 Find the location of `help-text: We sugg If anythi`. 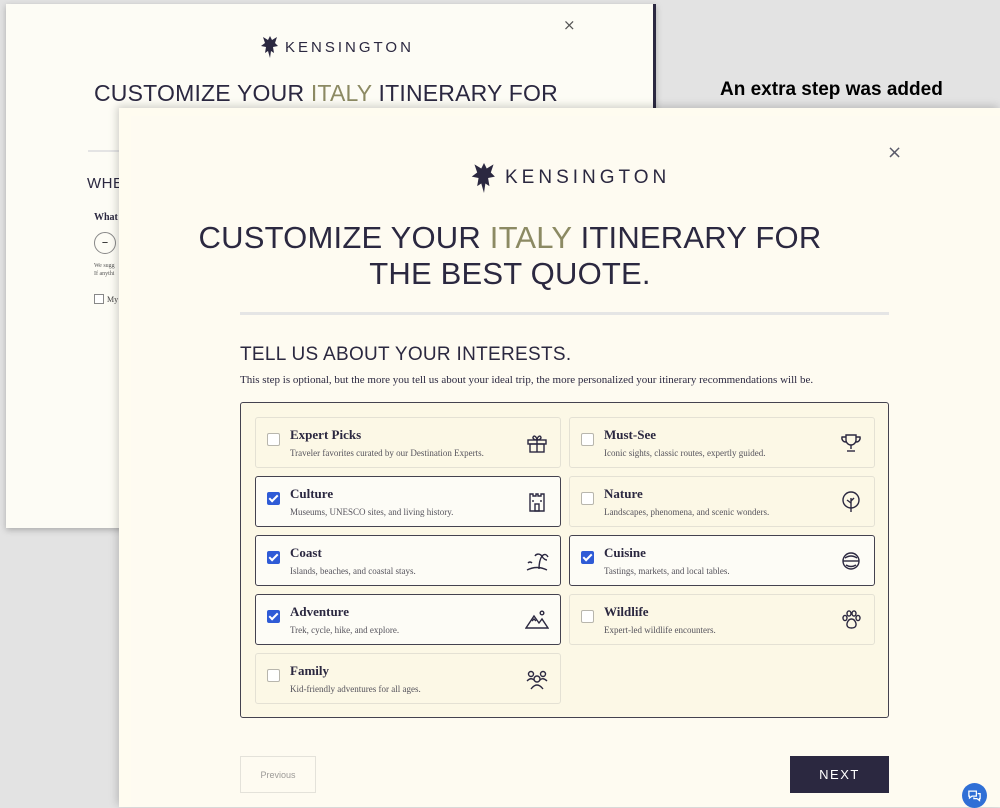

help-text: We sugg If anythi is located at coordinates (104, 270).